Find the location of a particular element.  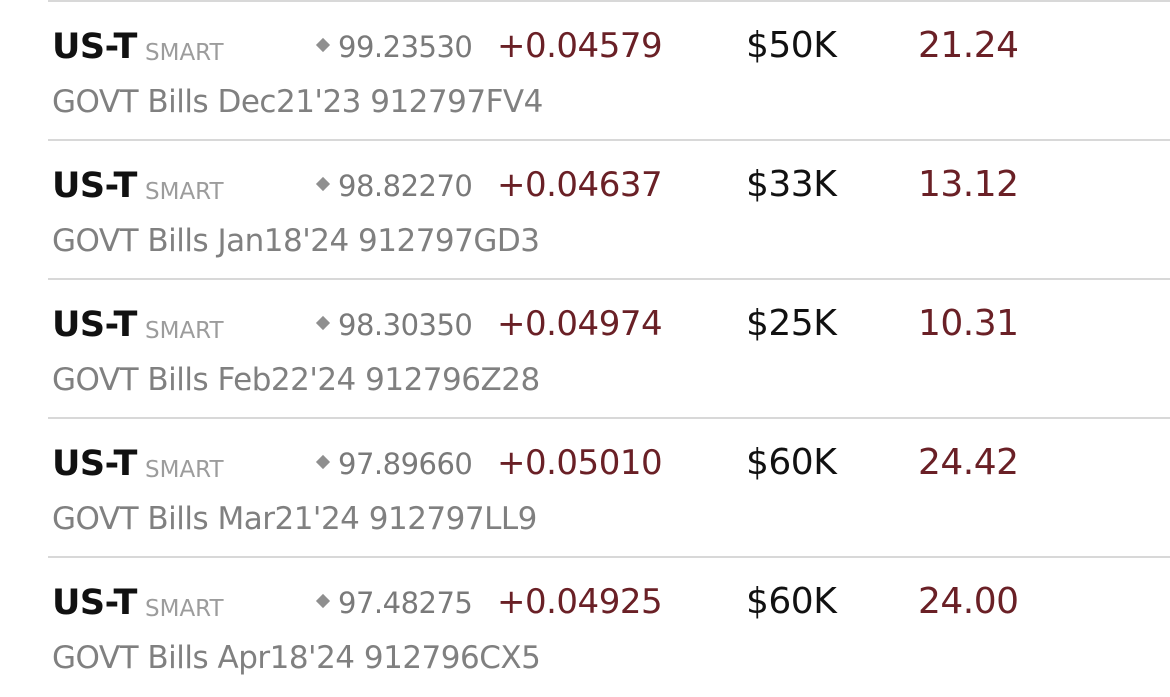

position-size: $50K is located at coordinates (791, 45).